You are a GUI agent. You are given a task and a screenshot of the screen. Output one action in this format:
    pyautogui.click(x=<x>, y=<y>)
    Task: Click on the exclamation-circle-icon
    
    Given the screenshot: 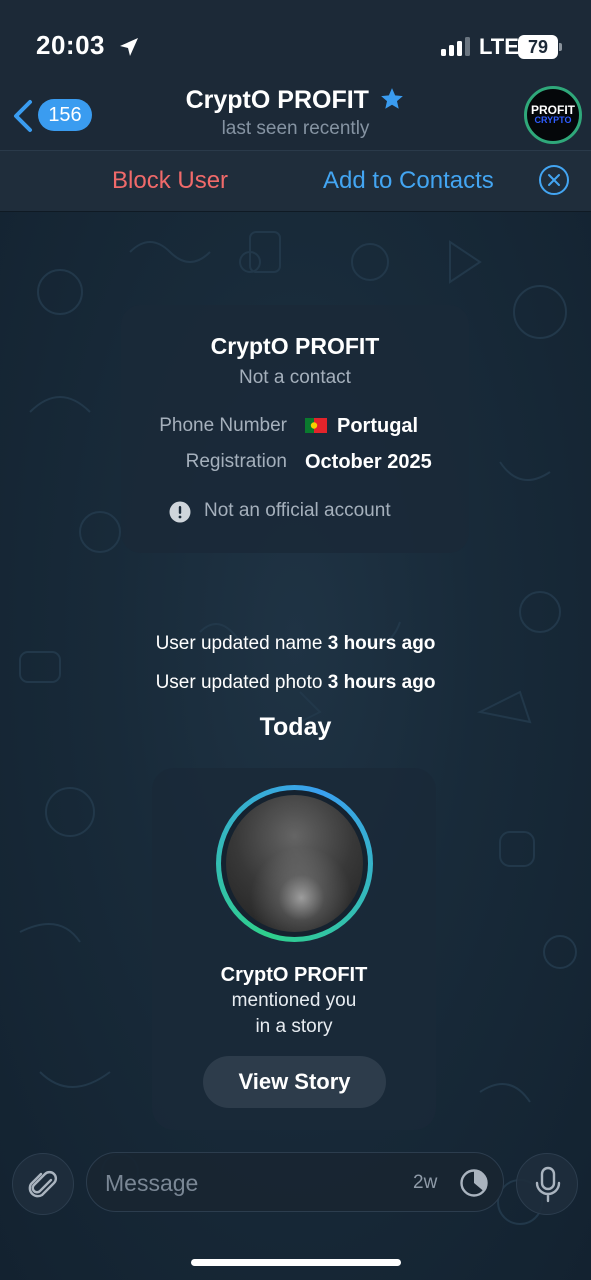 What is the action you would take?
    pyautogui.click(x=180, y=512)
    